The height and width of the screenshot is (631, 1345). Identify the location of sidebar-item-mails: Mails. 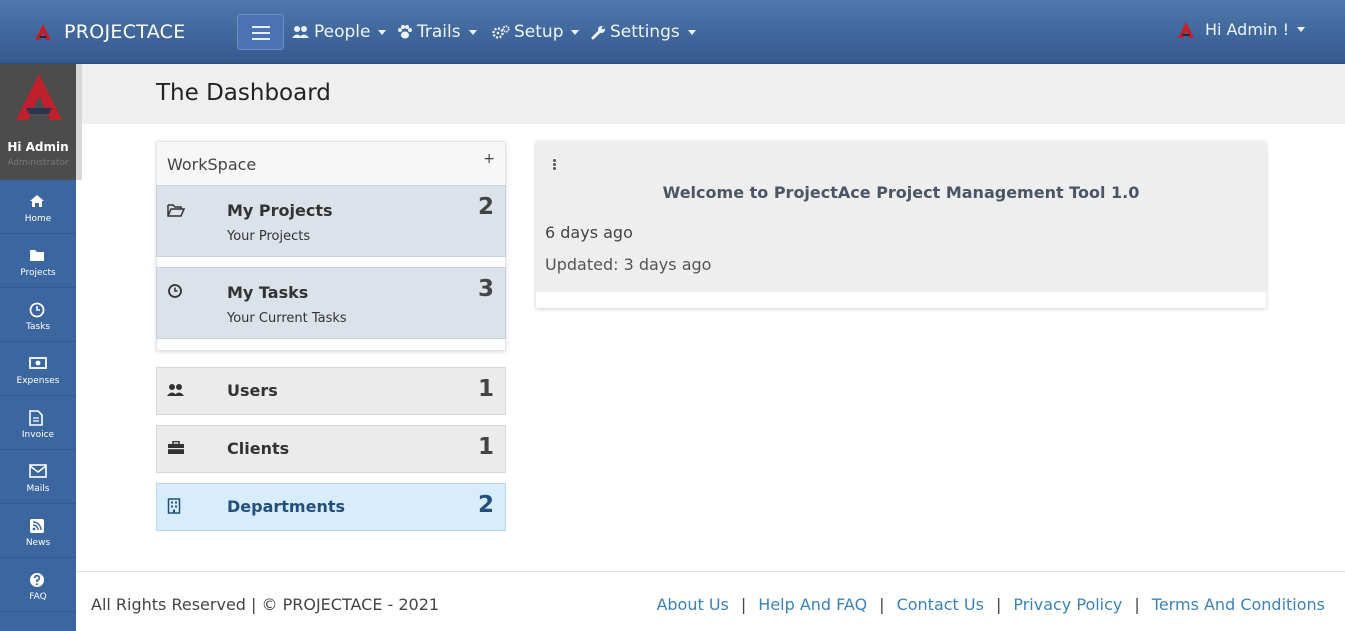
(38, 477).